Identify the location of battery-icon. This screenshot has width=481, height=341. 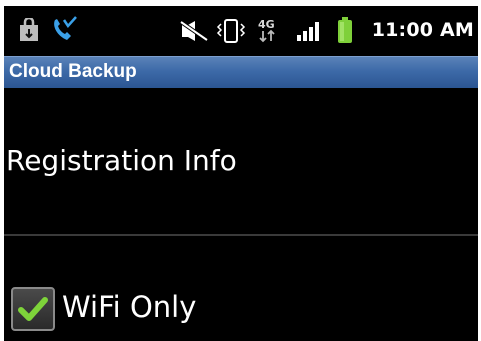
(345, 32).